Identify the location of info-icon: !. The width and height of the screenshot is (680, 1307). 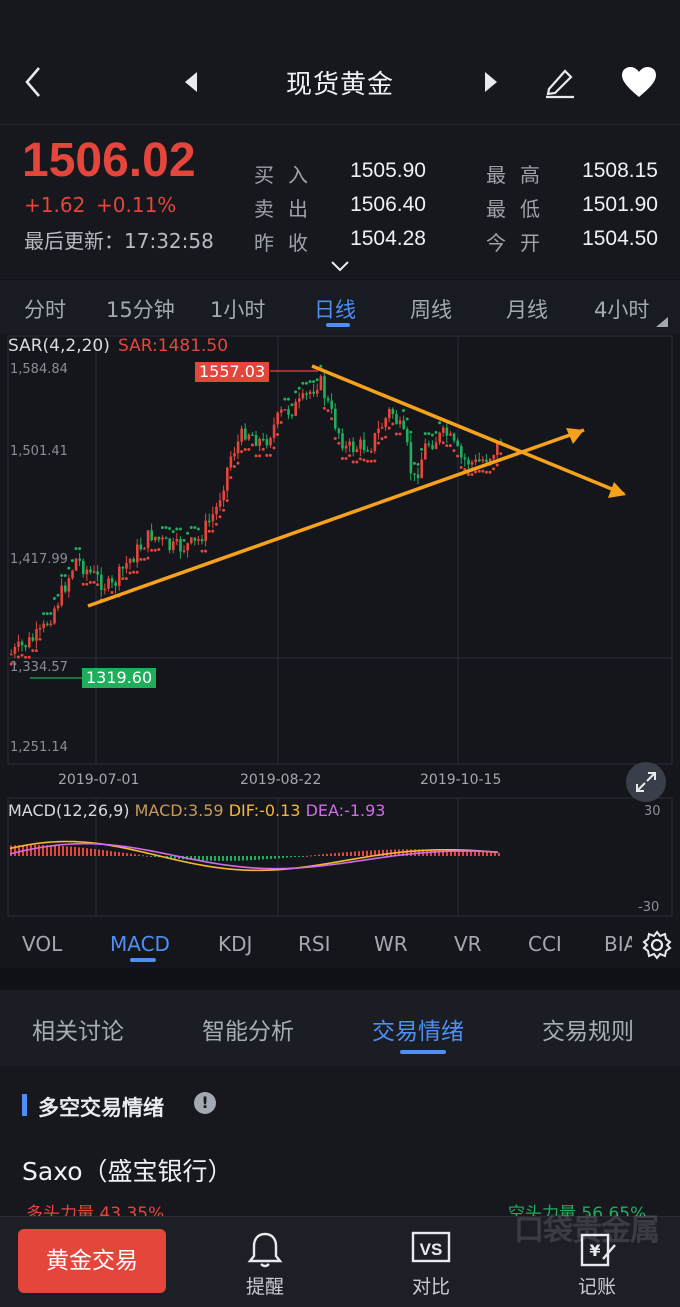
(205, 1103).